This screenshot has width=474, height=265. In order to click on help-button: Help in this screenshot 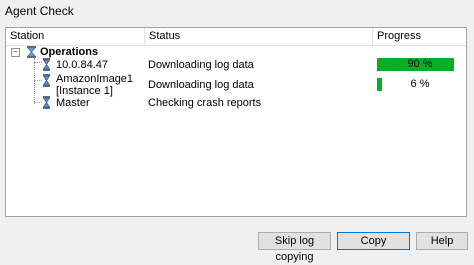, I will do `click(442, 241)`.